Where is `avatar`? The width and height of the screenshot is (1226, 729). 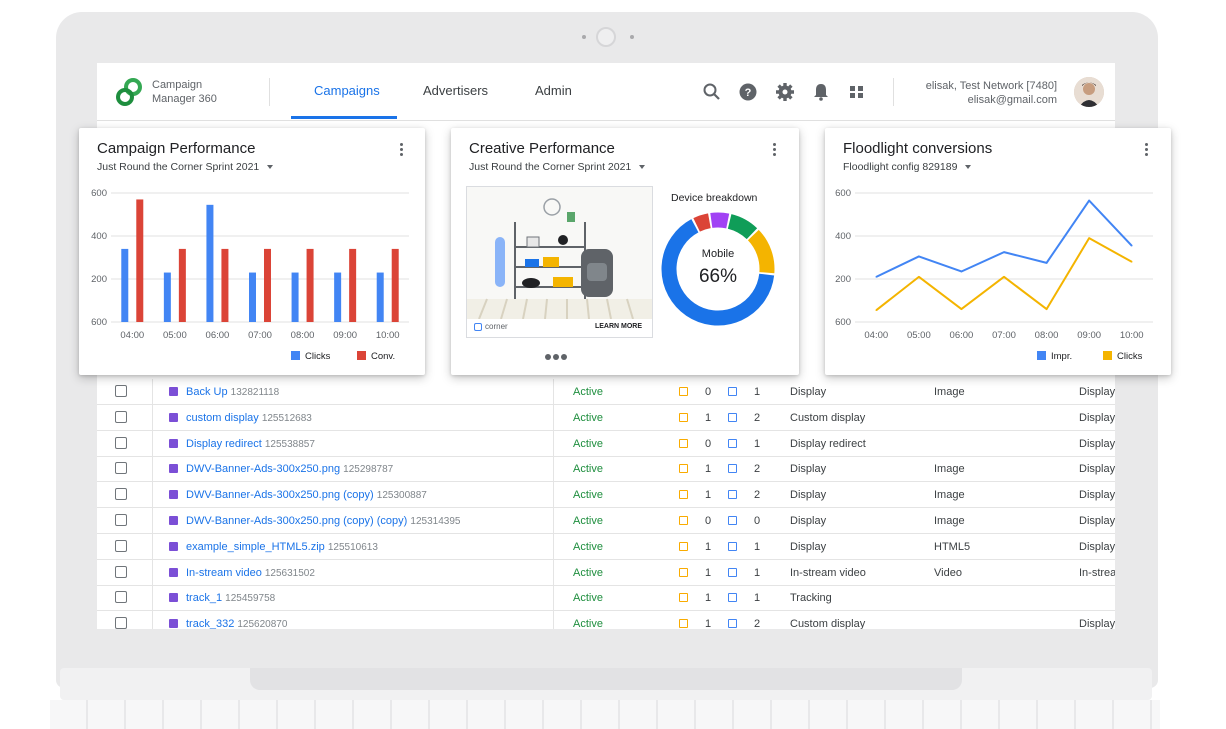 avatar is located at coordinates (1089, 92).